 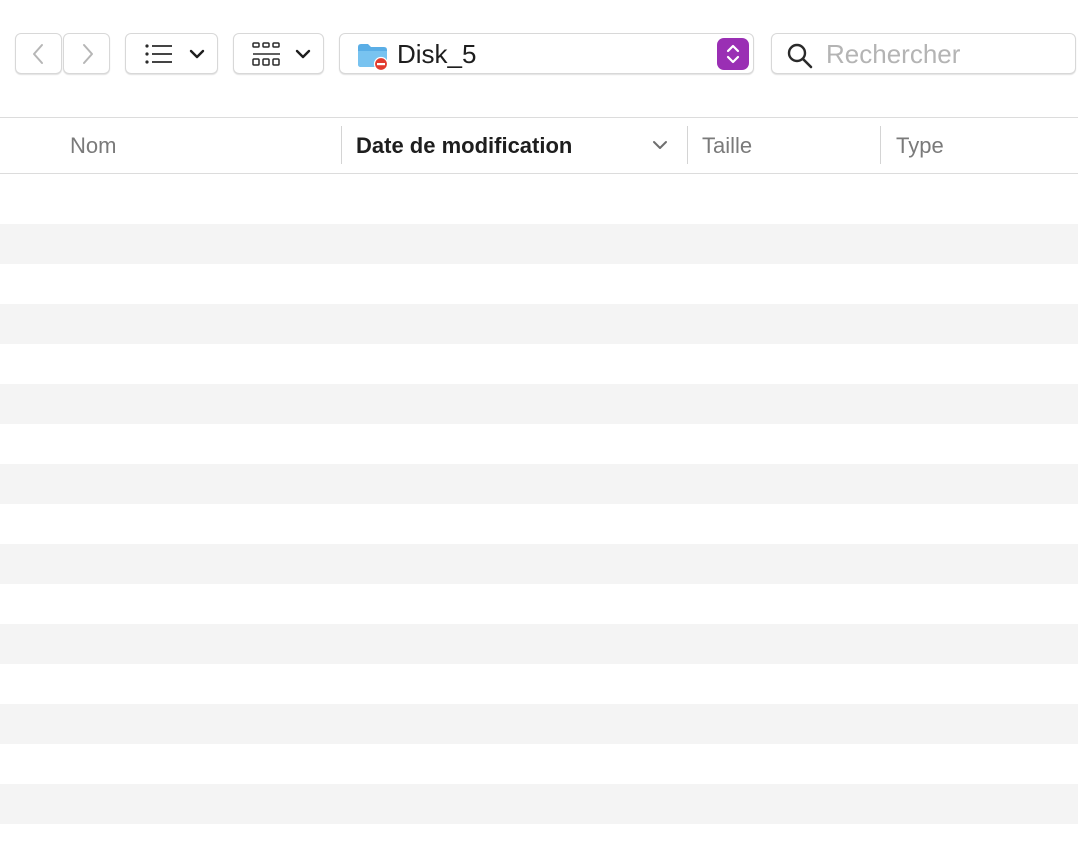 What do you see at coordinates (660, 145) in the screenshot?
I see `sort-descending-icon` at bounding box center [660, 145].